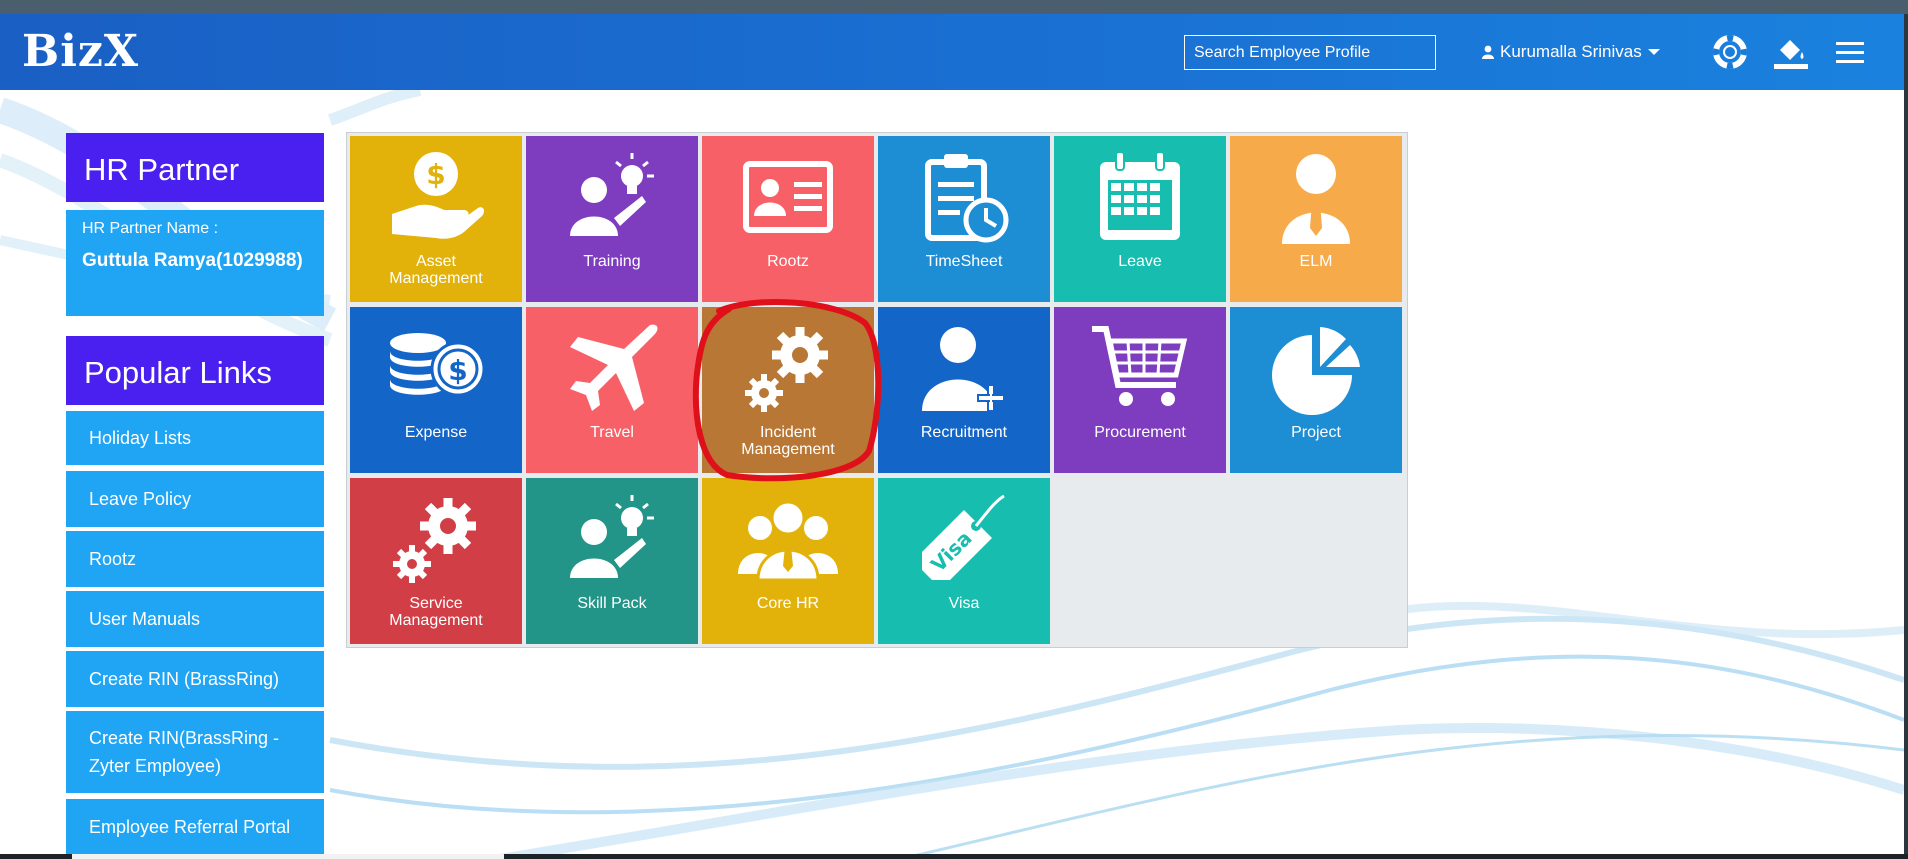  I want to click on user-name: Kurumalla Srinivas, so click(1571, 51).